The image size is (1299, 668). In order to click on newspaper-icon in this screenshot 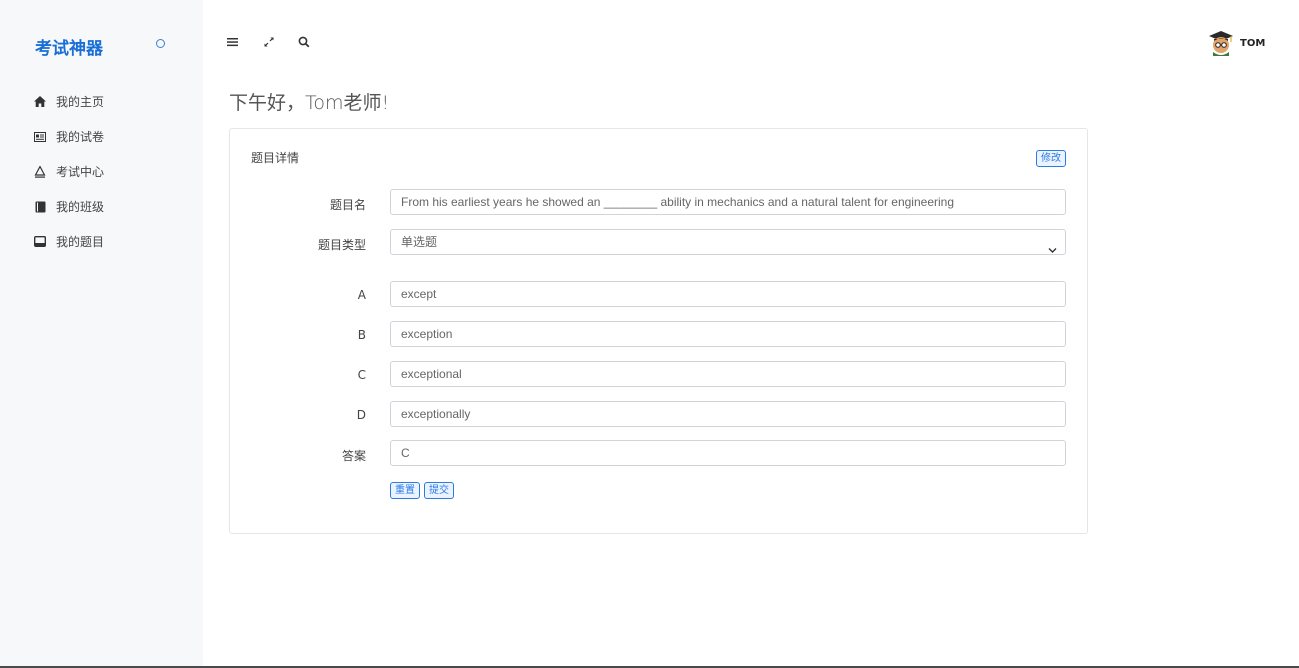, I will do `click(40, 137)`.